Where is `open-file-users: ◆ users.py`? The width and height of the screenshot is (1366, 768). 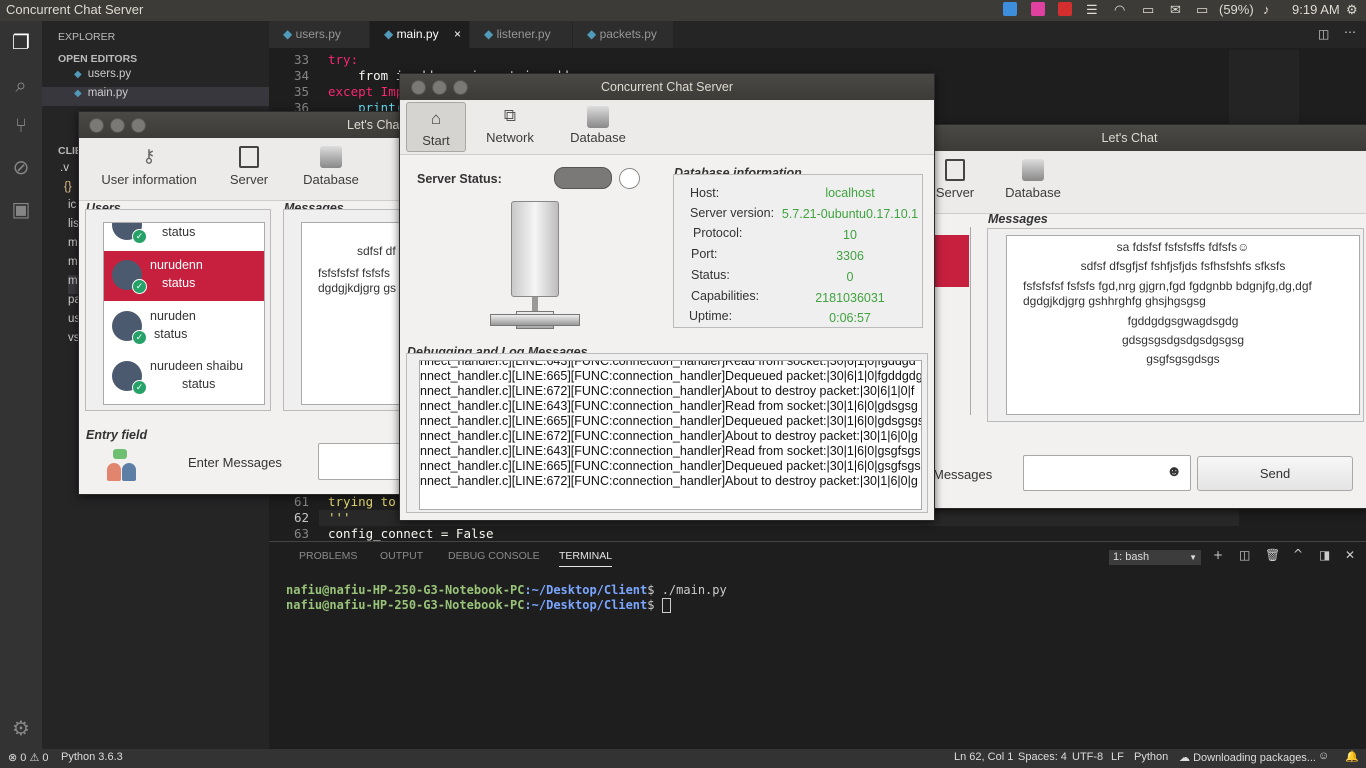
open-file-users: ◆ users.py is located at coordinates (155, 77).